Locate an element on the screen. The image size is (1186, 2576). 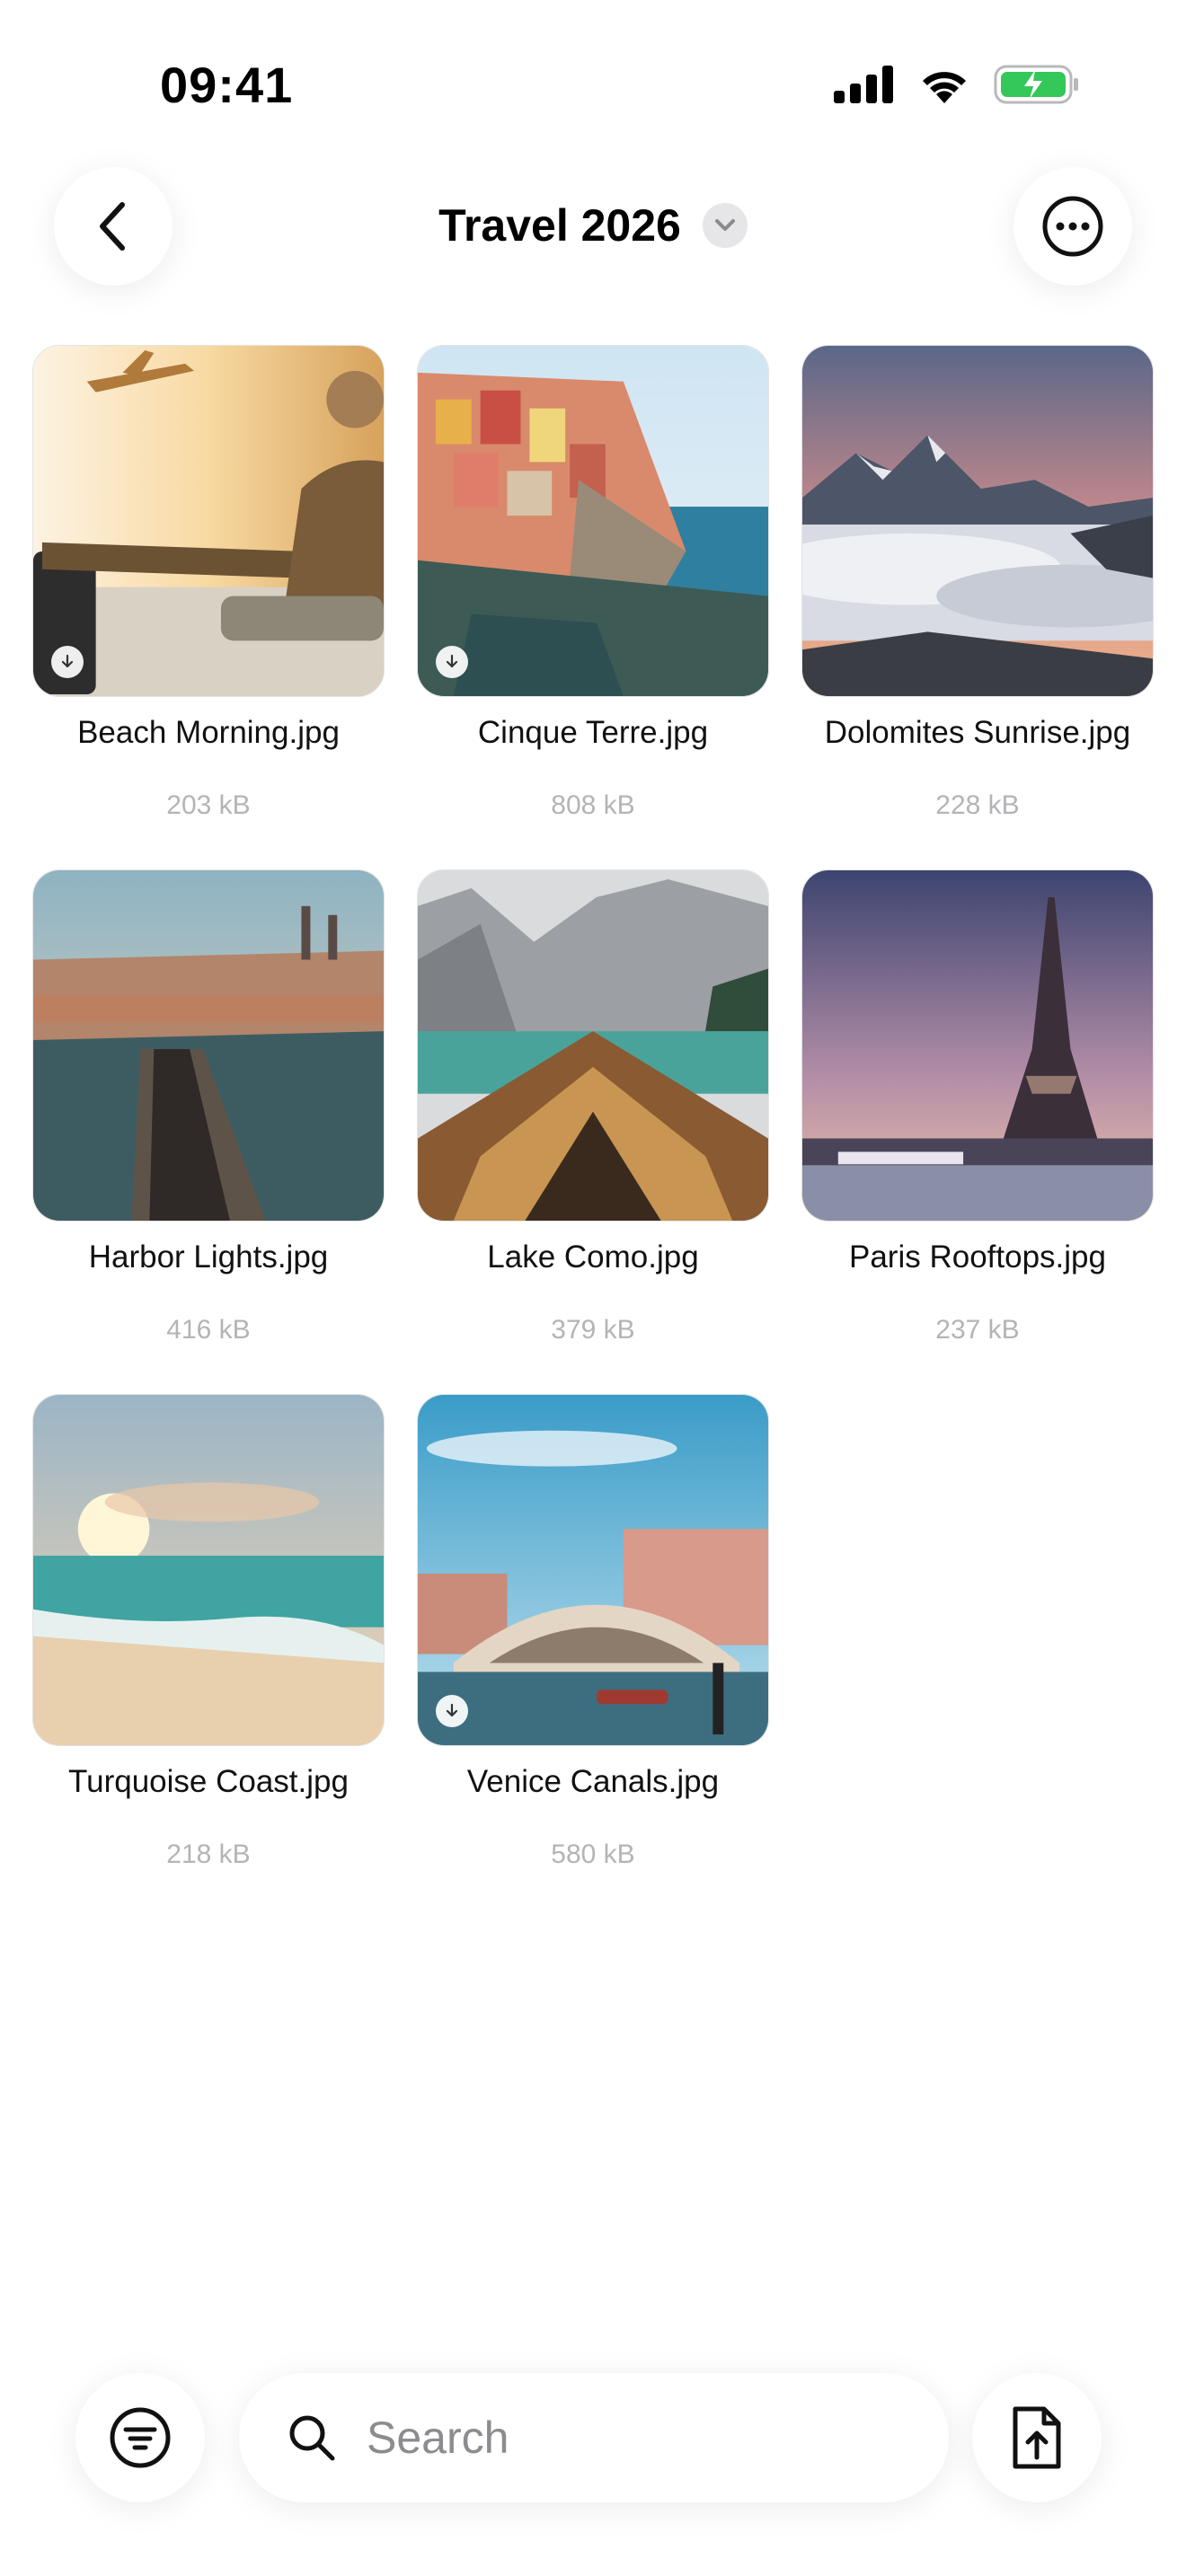
file-size: 808 kB is located at coordinates (593, 805).